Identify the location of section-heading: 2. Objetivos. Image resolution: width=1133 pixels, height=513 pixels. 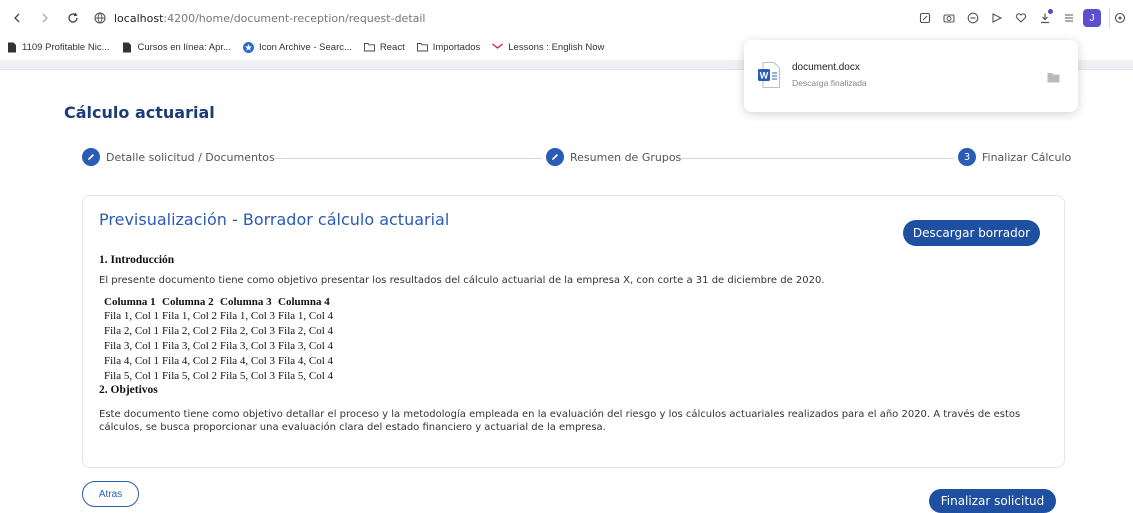
(128, 390).